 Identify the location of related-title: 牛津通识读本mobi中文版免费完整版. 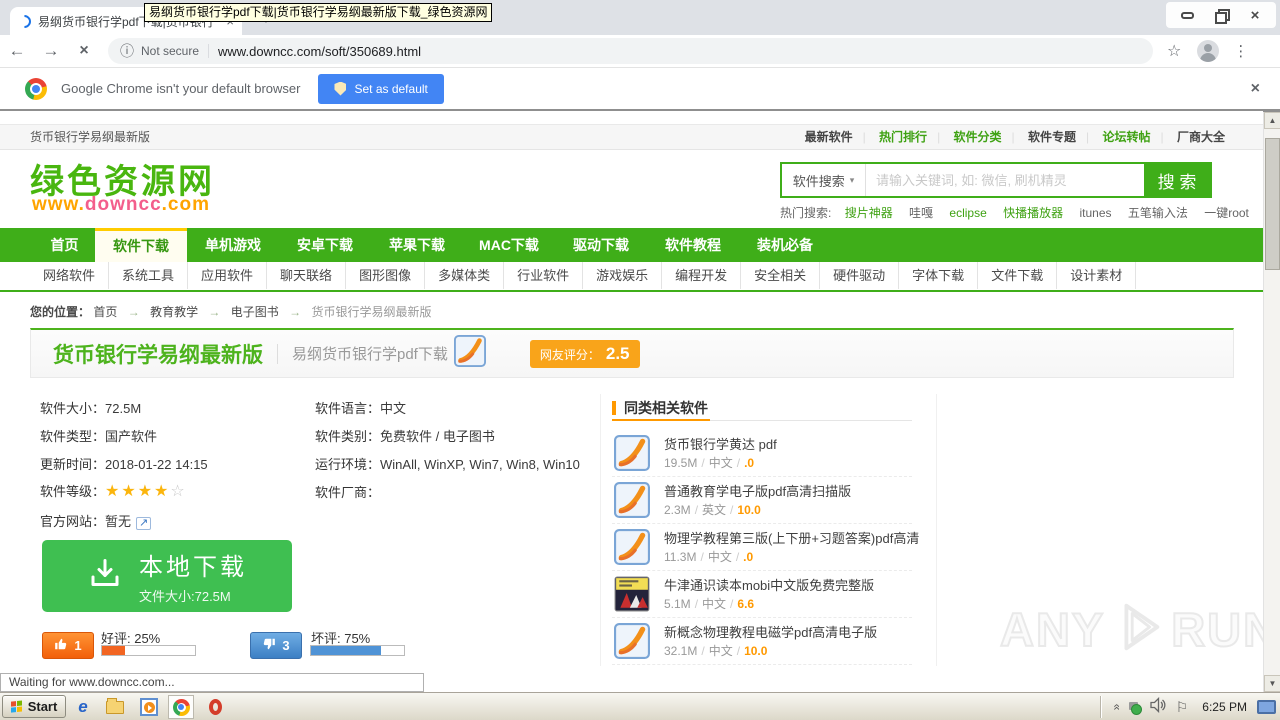
(769, 584).